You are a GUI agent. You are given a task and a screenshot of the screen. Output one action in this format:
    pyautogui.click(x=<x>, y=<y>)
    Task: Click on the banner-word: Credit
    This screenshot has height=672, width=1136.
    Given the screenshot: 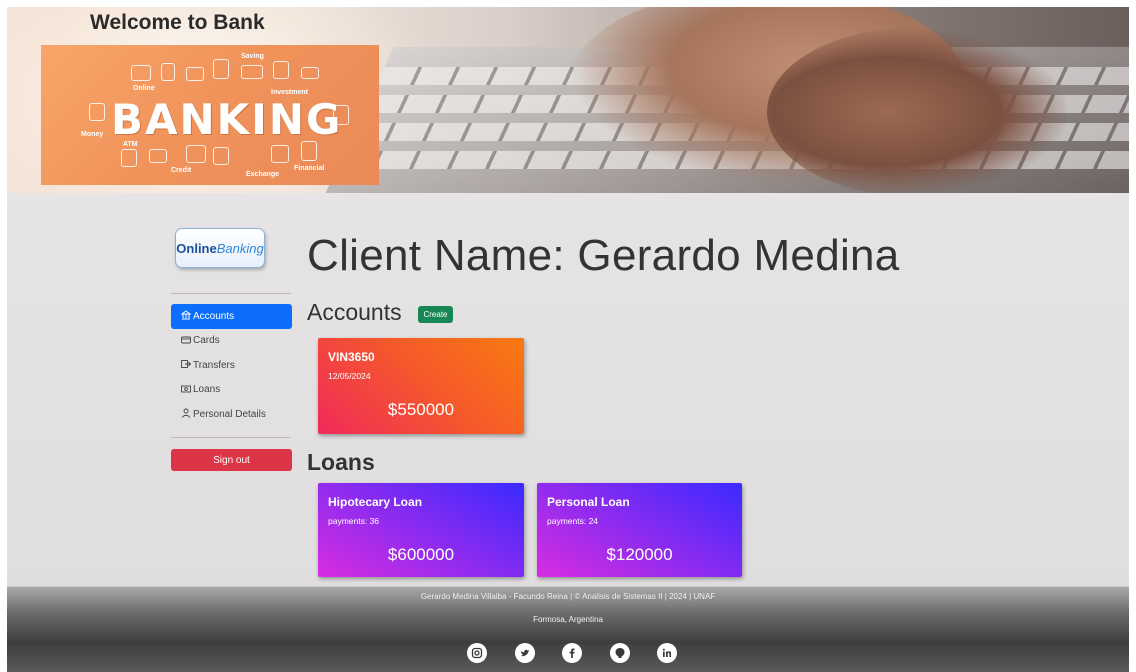 What is the action you would take?
    pyautogui.click(x=181, y=170)
    